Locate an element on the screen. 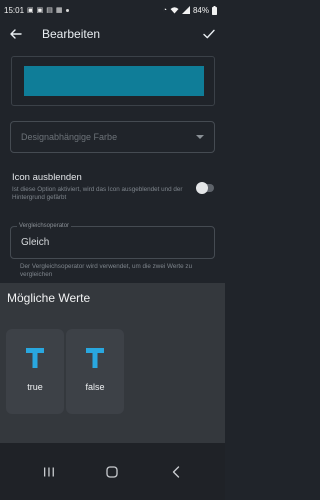 Image resolution: width=320 pixels, height=500 pixels. back-icon is located at coordinates (176, 472).